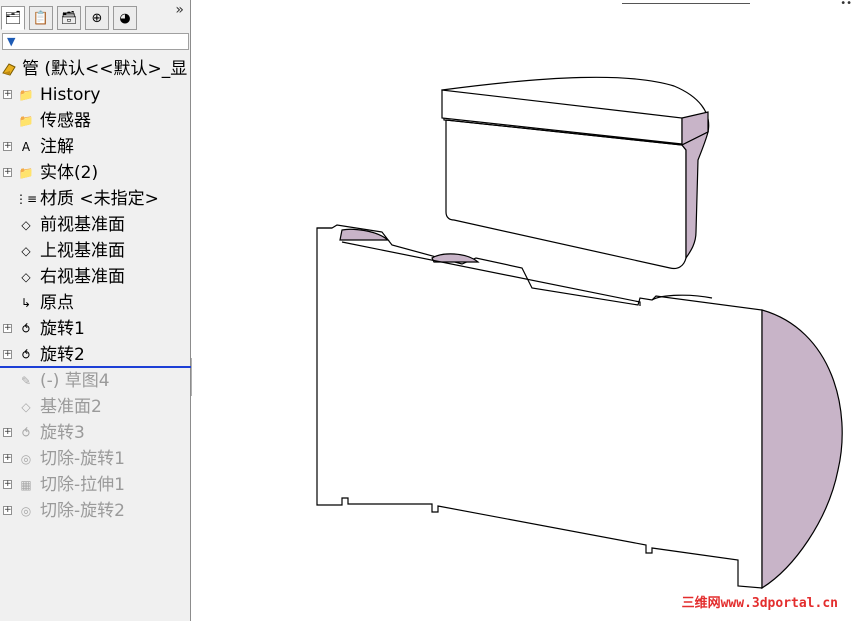 This screenshot has width=856, height=621. Describe the element at coordinates (57, 303) in the screenshot. I see `tree-item-label: 原点` at that location.